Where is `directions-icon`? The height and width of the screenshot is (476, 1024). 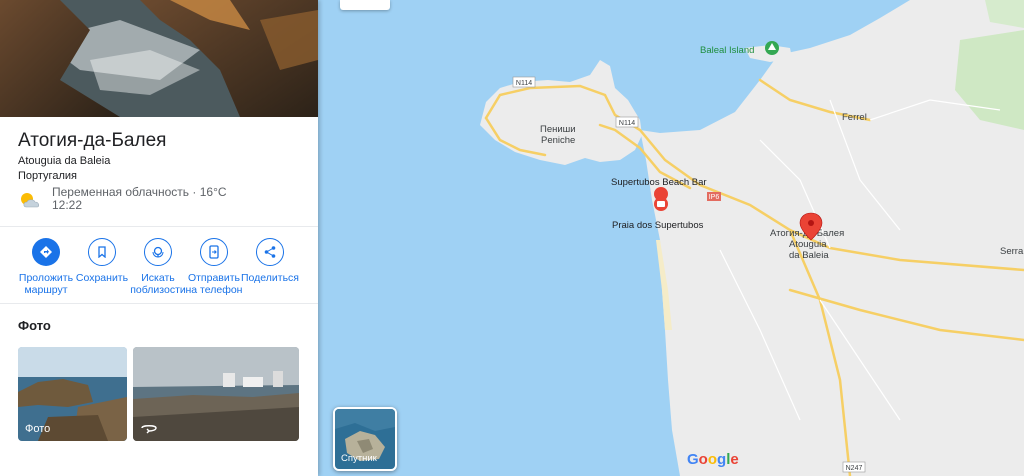
directions-icon is located at coordinates (46, 252).